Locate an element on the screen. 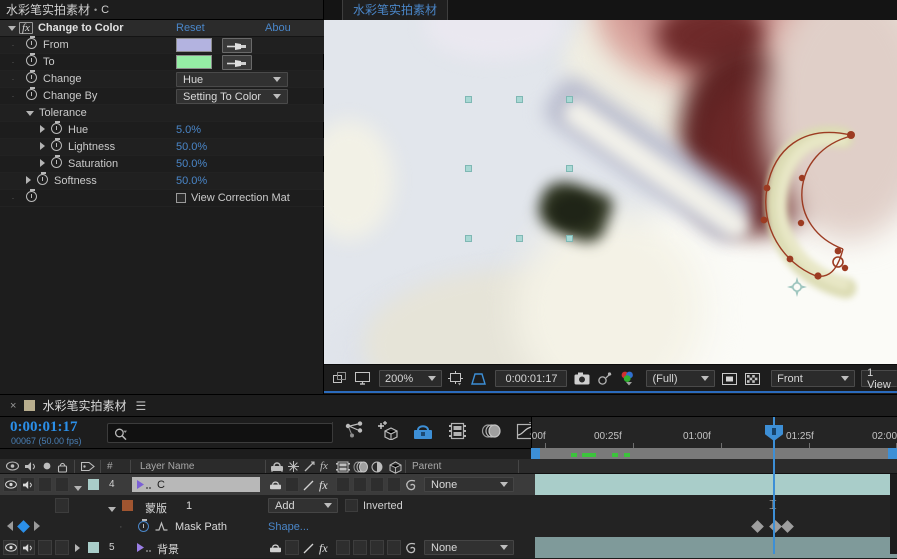 This screenshot has width=897, height=559. eyedropper-from-icon is located at coordinates (237, 45).